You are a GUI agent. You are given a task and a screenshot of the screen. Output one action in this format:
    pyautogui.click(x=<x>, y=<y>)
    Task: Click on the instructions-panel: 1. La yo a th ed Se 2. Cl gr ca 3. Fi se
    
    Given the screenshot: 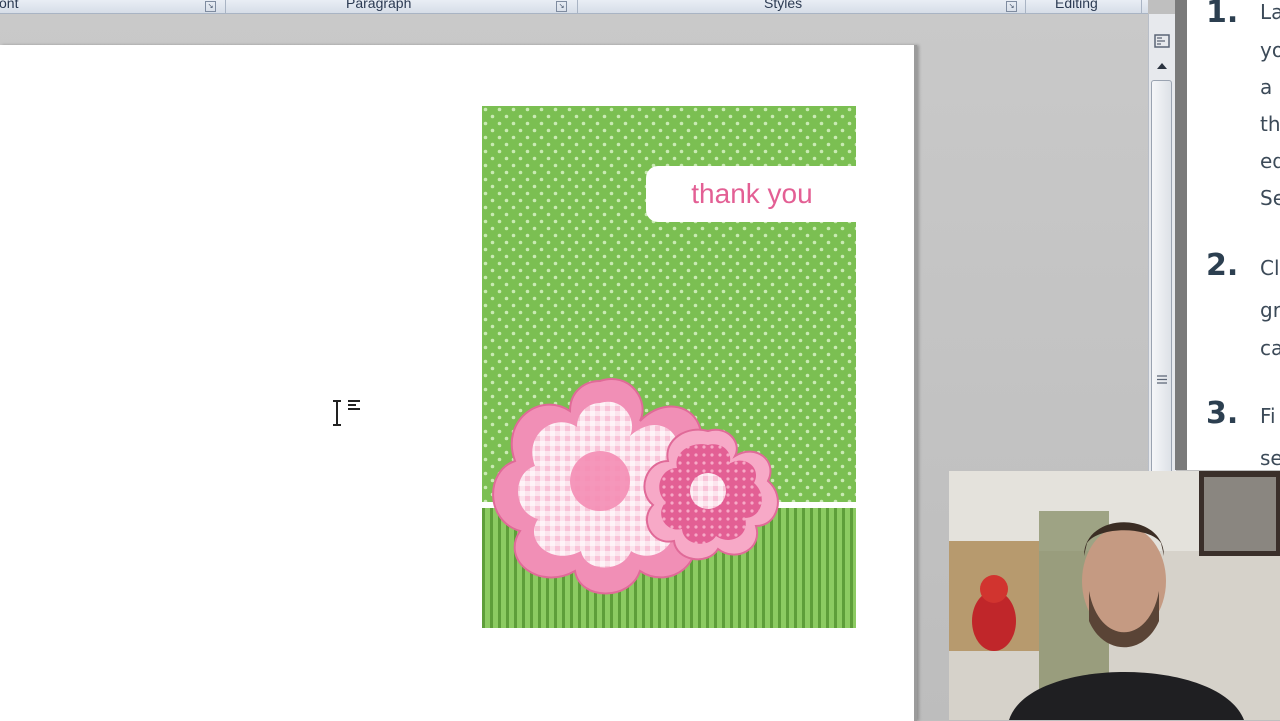 What is the action you would take?
    pyautogui.click(x=1227, y=235)
    